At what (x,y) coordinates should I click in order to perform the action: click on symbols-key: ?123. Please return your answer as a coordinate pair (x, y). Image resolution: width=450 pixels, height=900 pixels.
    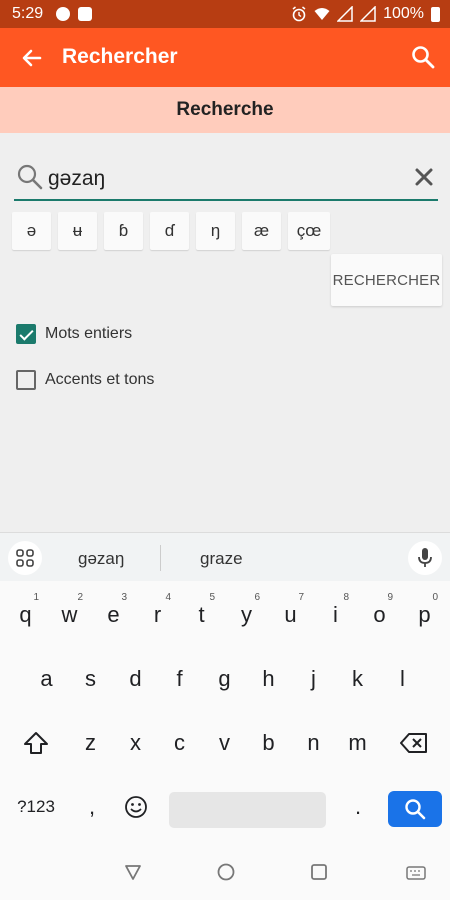
    Looking at the image, I should click on (36, 807).